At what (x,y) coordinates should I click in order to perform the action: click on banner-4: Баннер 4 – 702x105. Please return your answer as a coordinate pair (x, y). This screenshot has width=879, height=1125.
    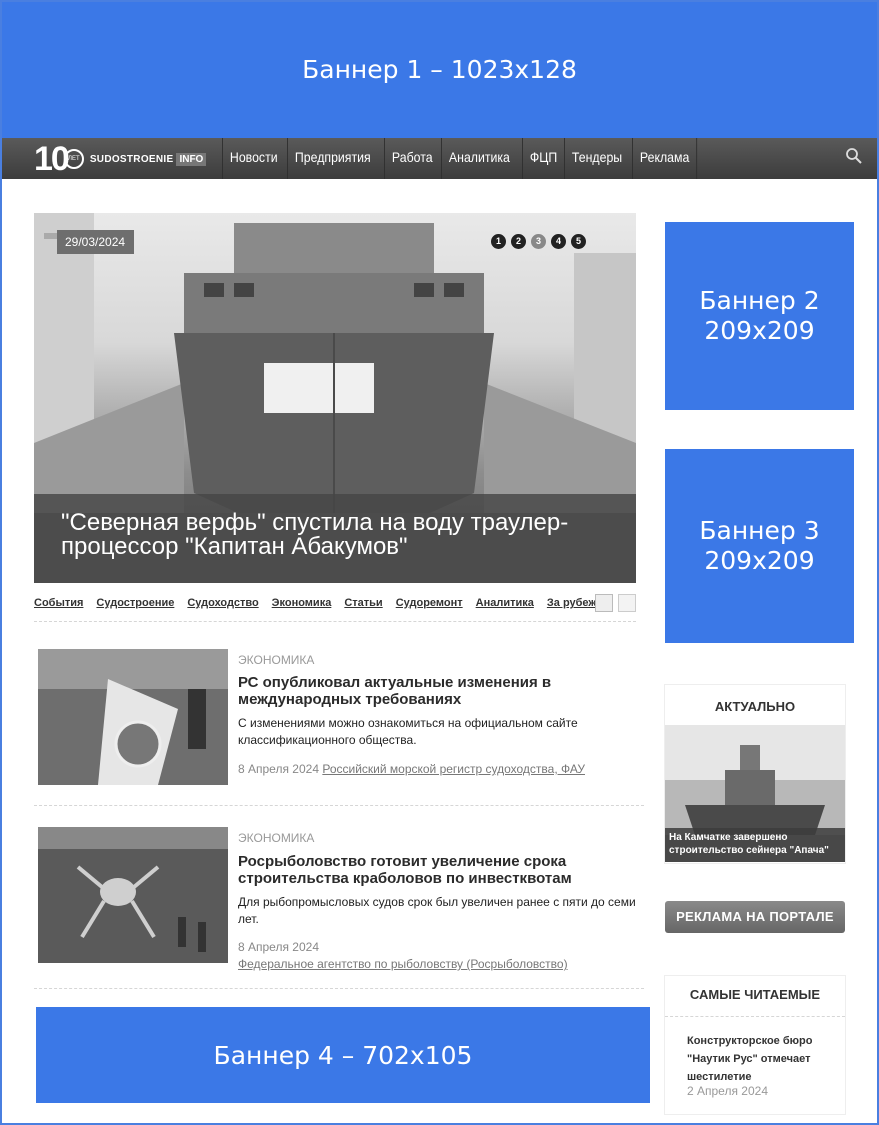
    Looking at the image, I should click on (343, 1055).